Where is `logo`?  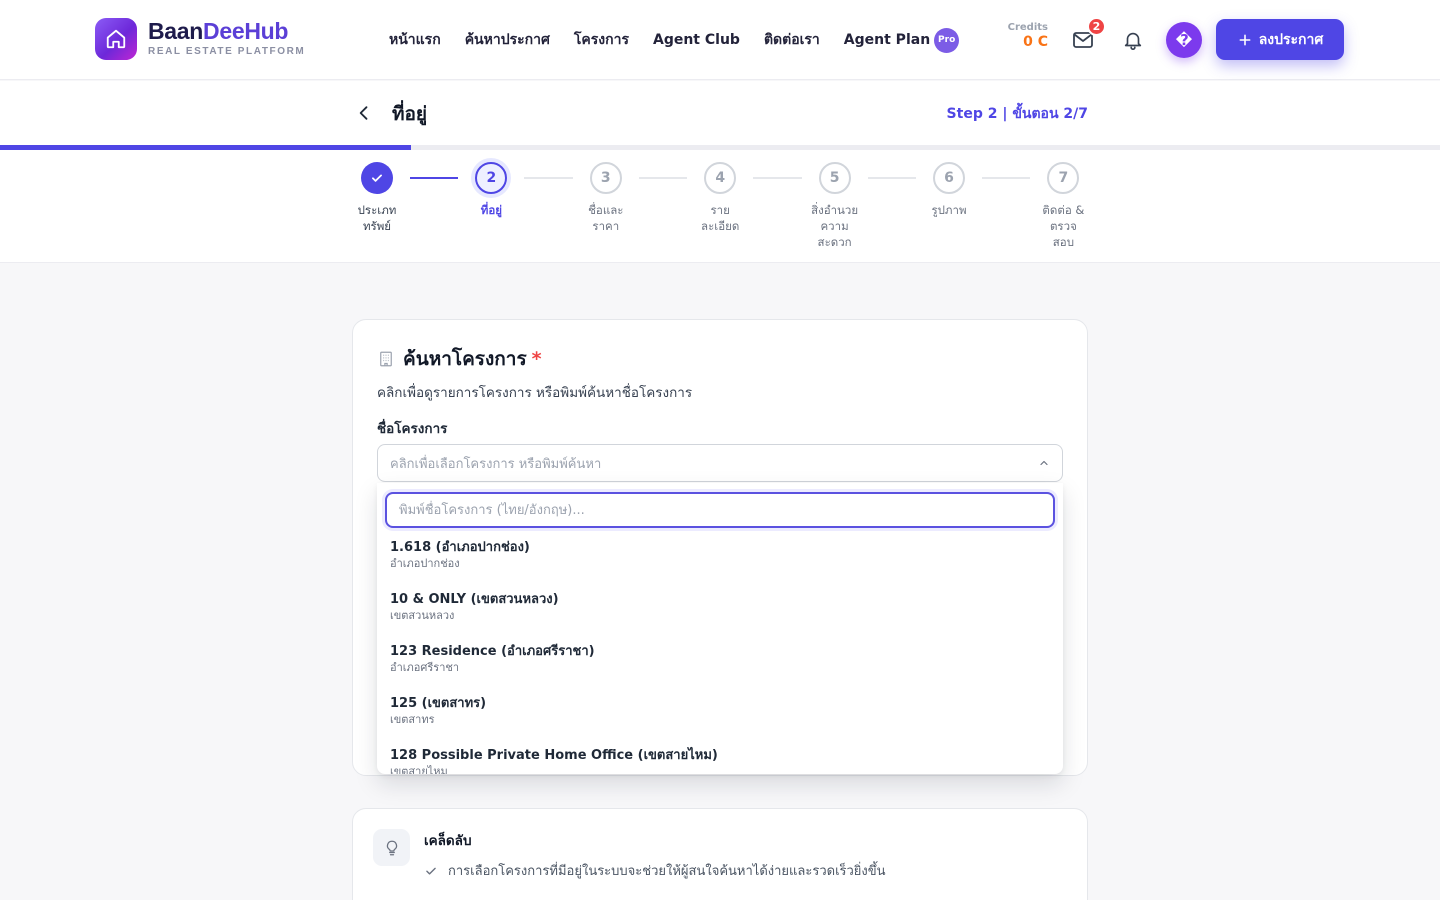
logo is located at coordinates (116, 39).